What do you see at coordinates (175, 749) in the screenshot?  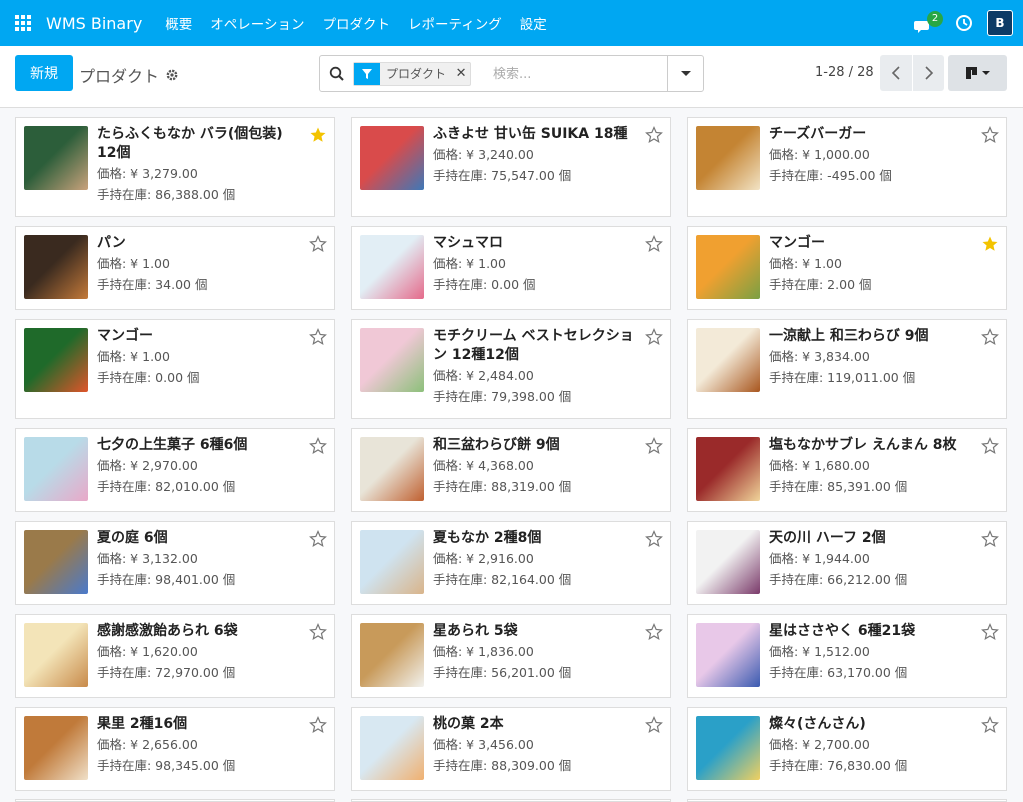 I see `product-card: 果里 2種16個 価格: ¥ 2,656.00 手持在庫: 98,345.00 個` at bounding box center [175, 749].